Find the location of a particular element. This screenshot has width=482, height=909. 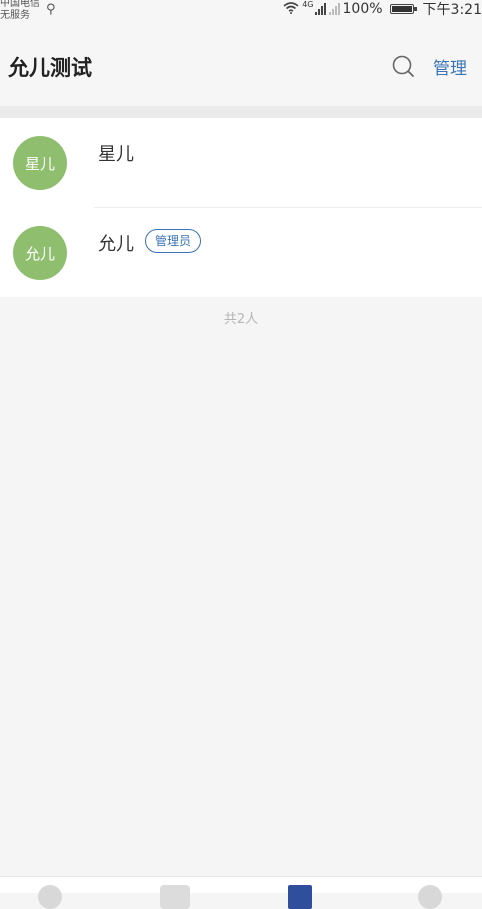

header: 允儿测试 管理 is located at coordinates (241, 64).